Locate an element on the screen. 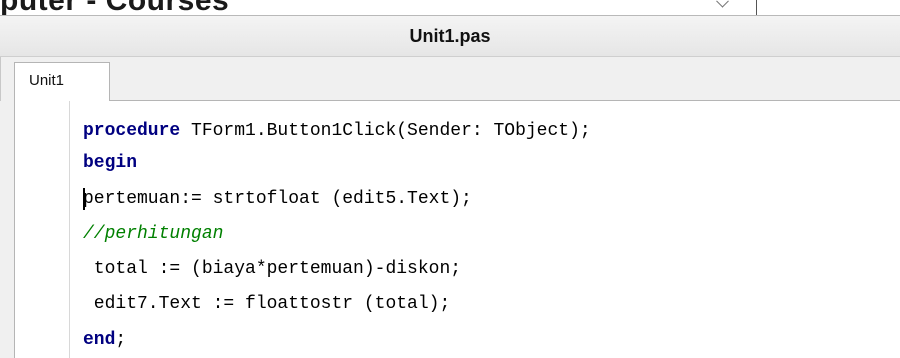 This screenshot has height=358, width=900. code-line-5: total := (biaya*pertemuan)-diskon; is located at coordinates (272, 269).